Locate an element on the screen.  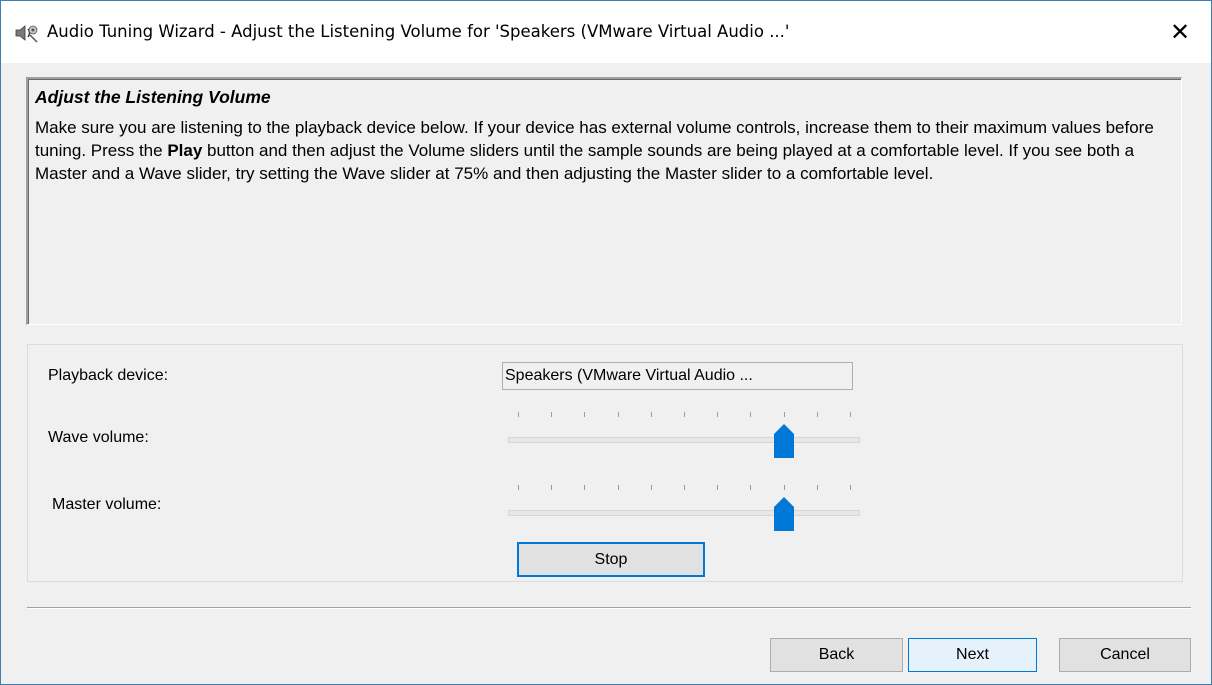
wave-volume-slider is located at coordinates (684, 437).